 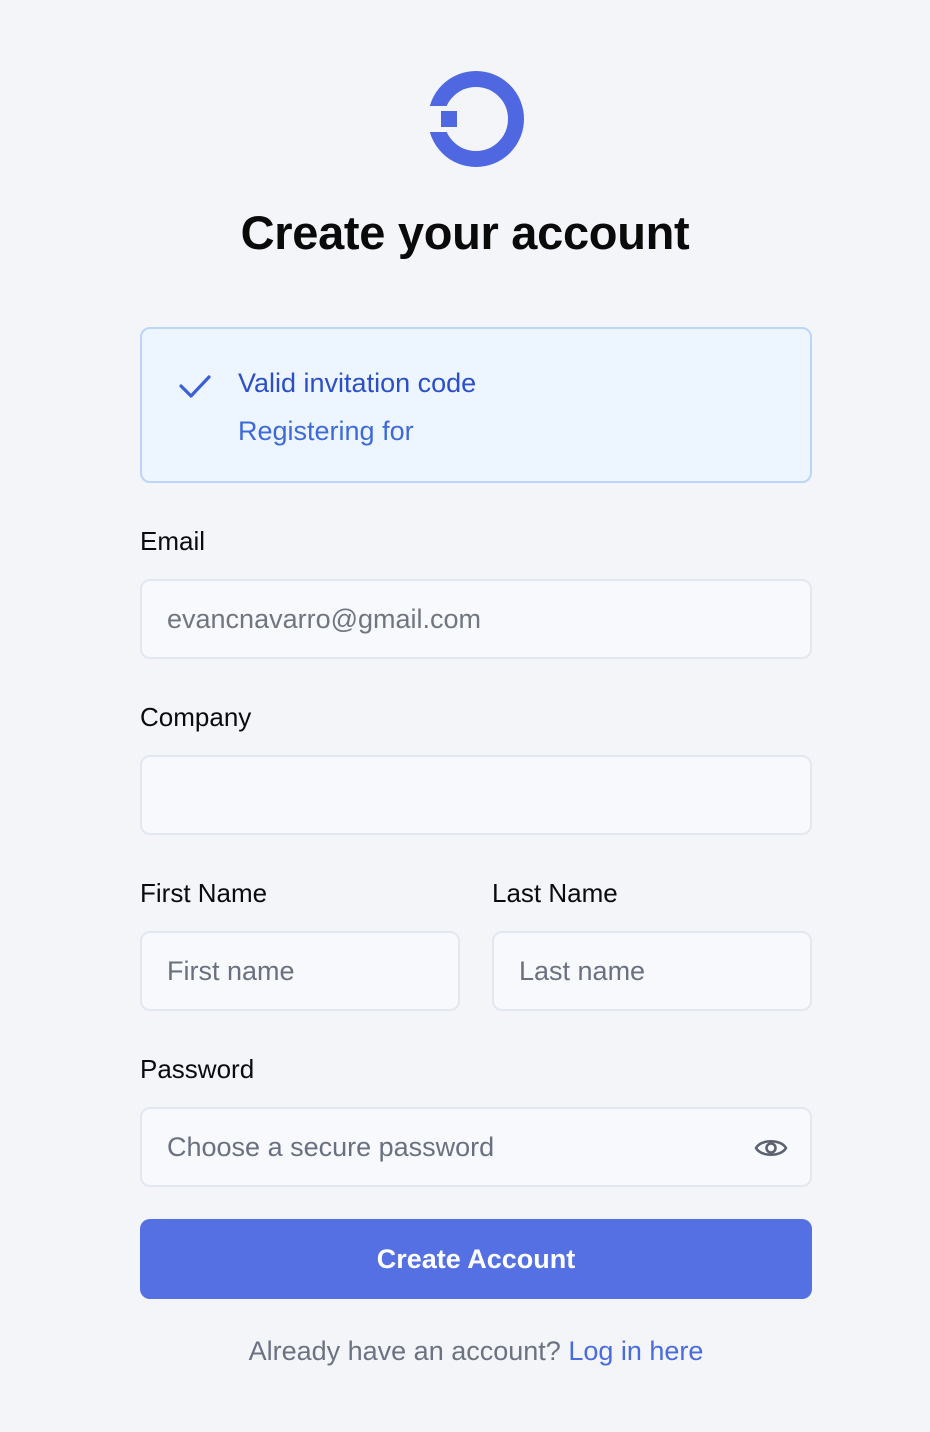 I want to click on first-name-field: First name, so click(x=300, y=971).